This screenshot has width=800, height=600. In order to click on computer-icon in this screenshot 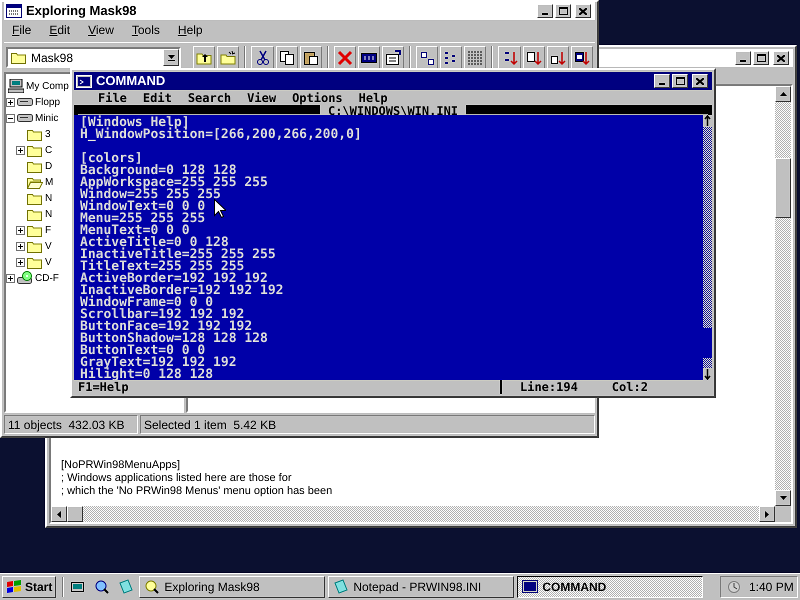, I will do `click(16, 86)`.